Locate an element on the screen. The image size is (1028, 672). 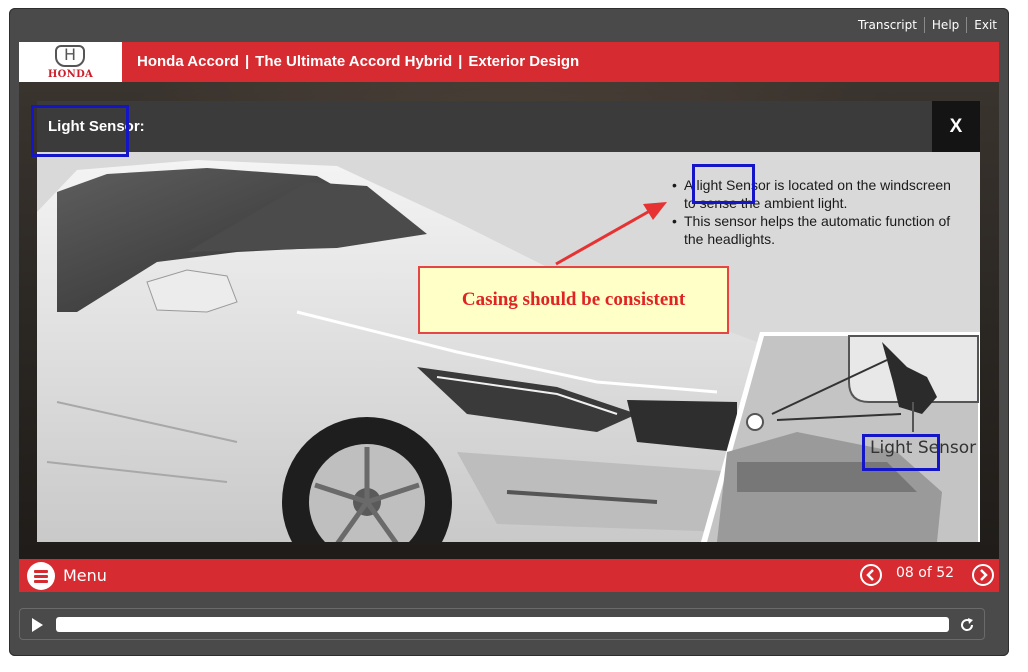
chevron-left-icon is located at coordinates (870, 575).